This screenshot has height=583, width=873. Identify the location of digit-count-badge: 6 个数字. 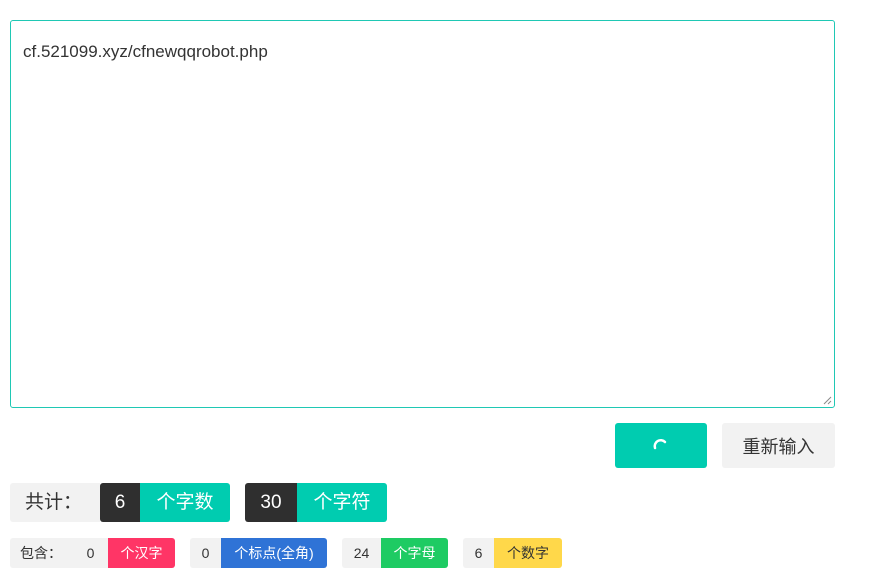
(512, 553).